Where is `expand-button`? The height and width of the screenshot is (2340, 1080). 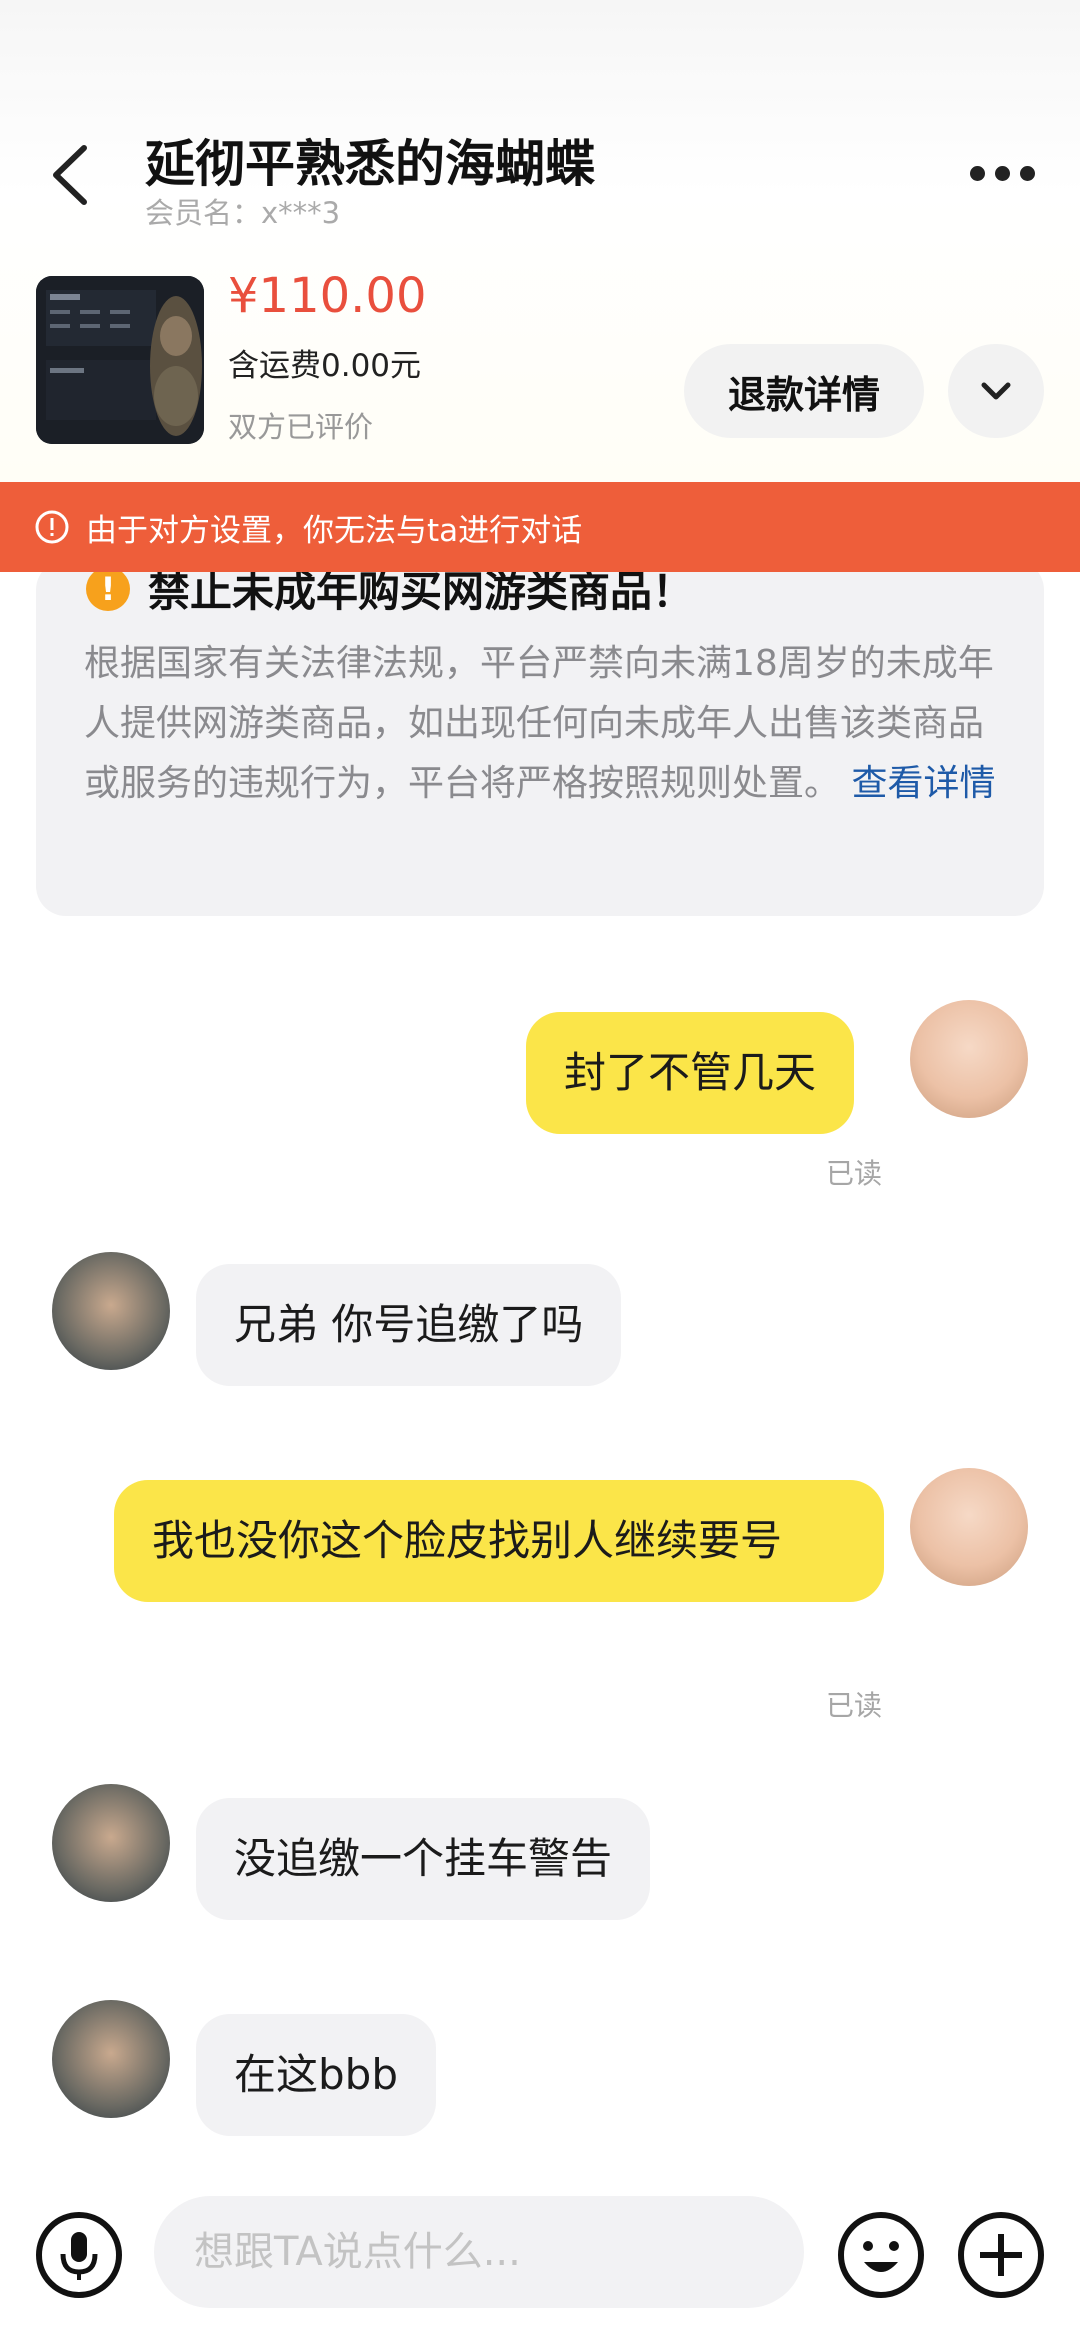
expand-button is located at coordinates (996, 391).